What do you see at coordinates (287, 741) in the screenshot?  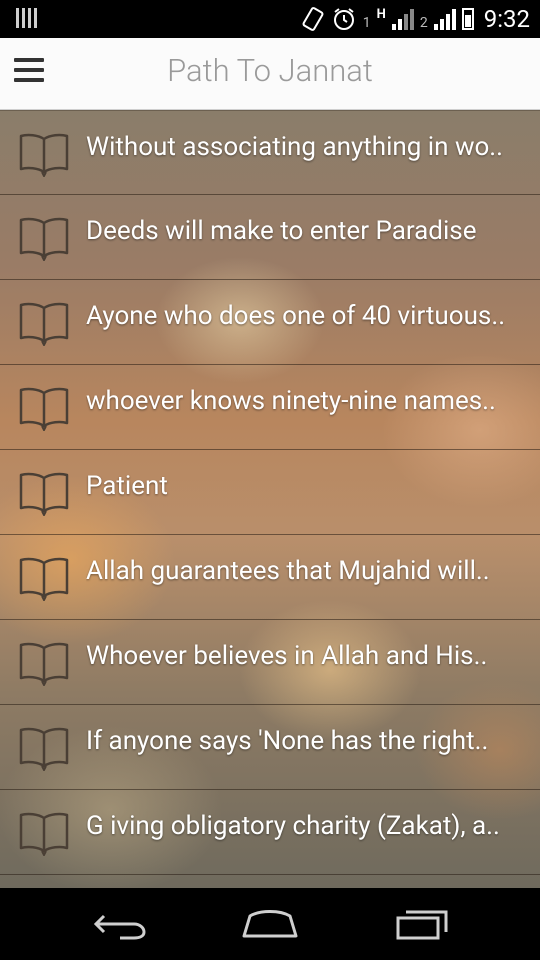 I see `list-item-label: If anyone says 'None has the right..` at bounding box center [287, 741].